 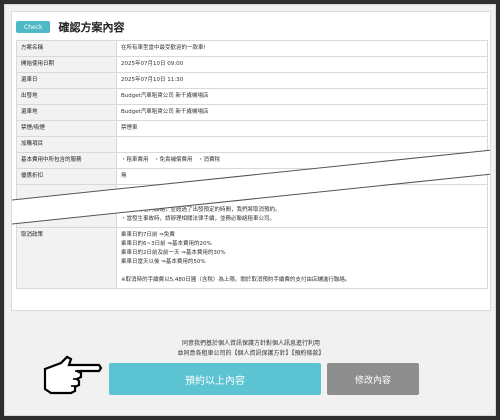 I want to click on table-row: 方案名稱 在所有車型當中最受歡迎的一款車!, so click(x=252, y=48).